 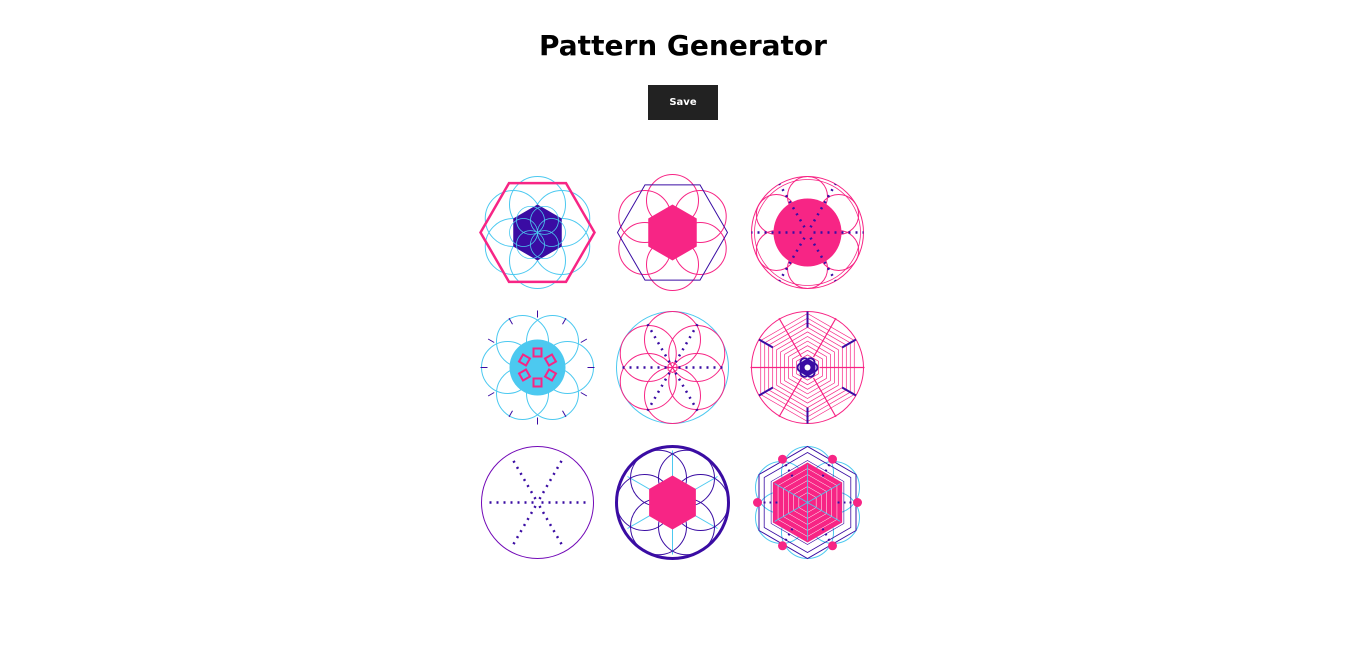 I want to click on pattern-9-canvas, so click(x=807, y=502).